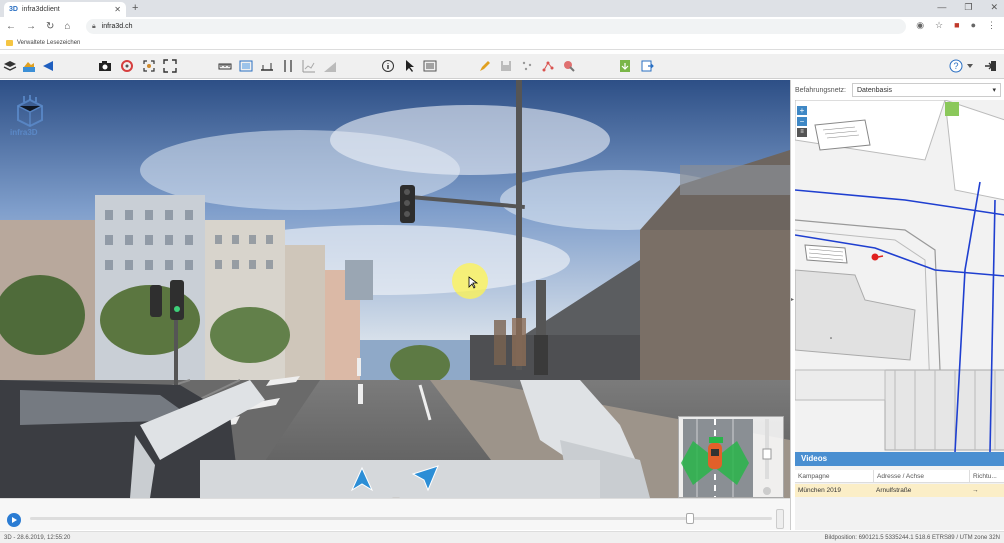  Describe the element at coordinates (401, 518) in the screenshot. I see `seek-bar` at that location.